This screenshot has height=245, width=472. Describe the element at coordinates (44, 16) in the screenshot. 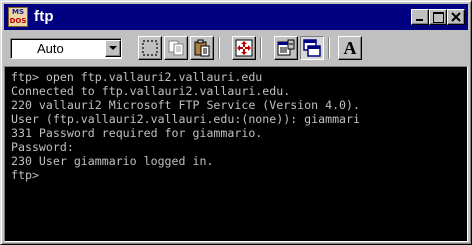

I see `window-title: ftp` at that location.